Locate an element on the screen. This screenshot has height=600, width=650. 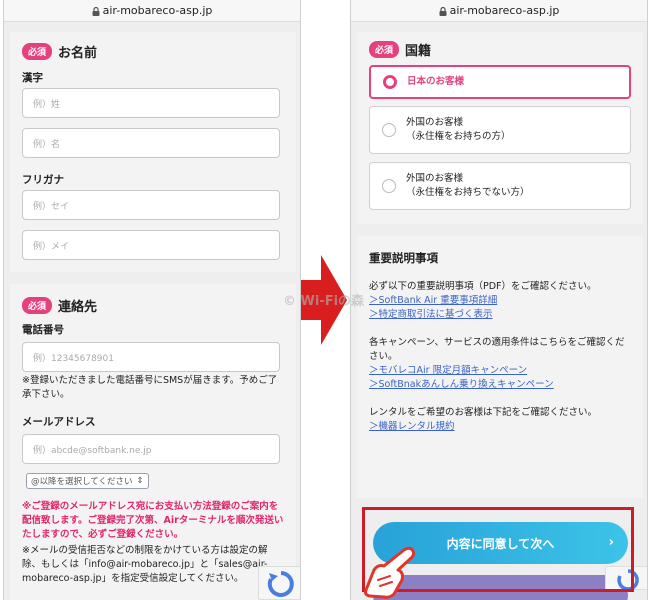
email-input: 例）abcde@softbank.ne.jp is located at coordinates (151, 449).